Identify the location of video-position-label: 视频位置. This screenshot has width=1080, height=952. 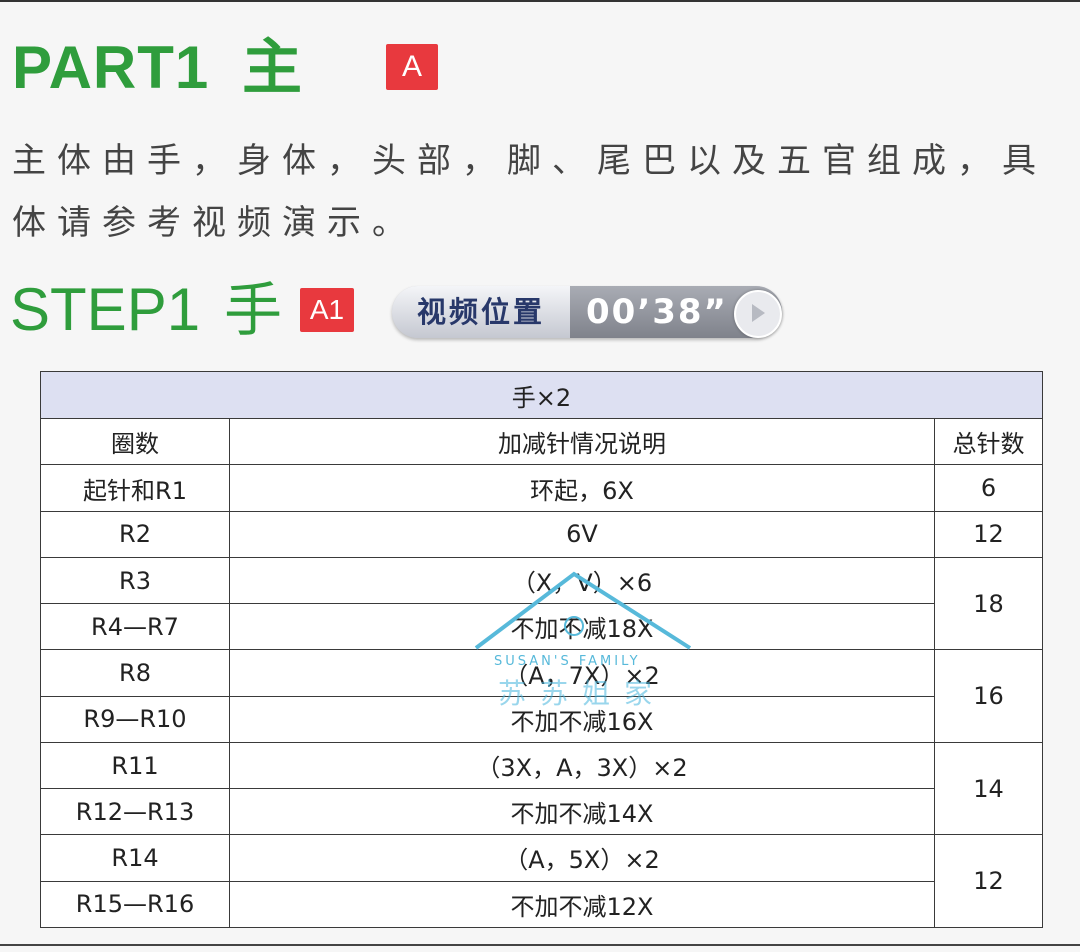
(481, 312).